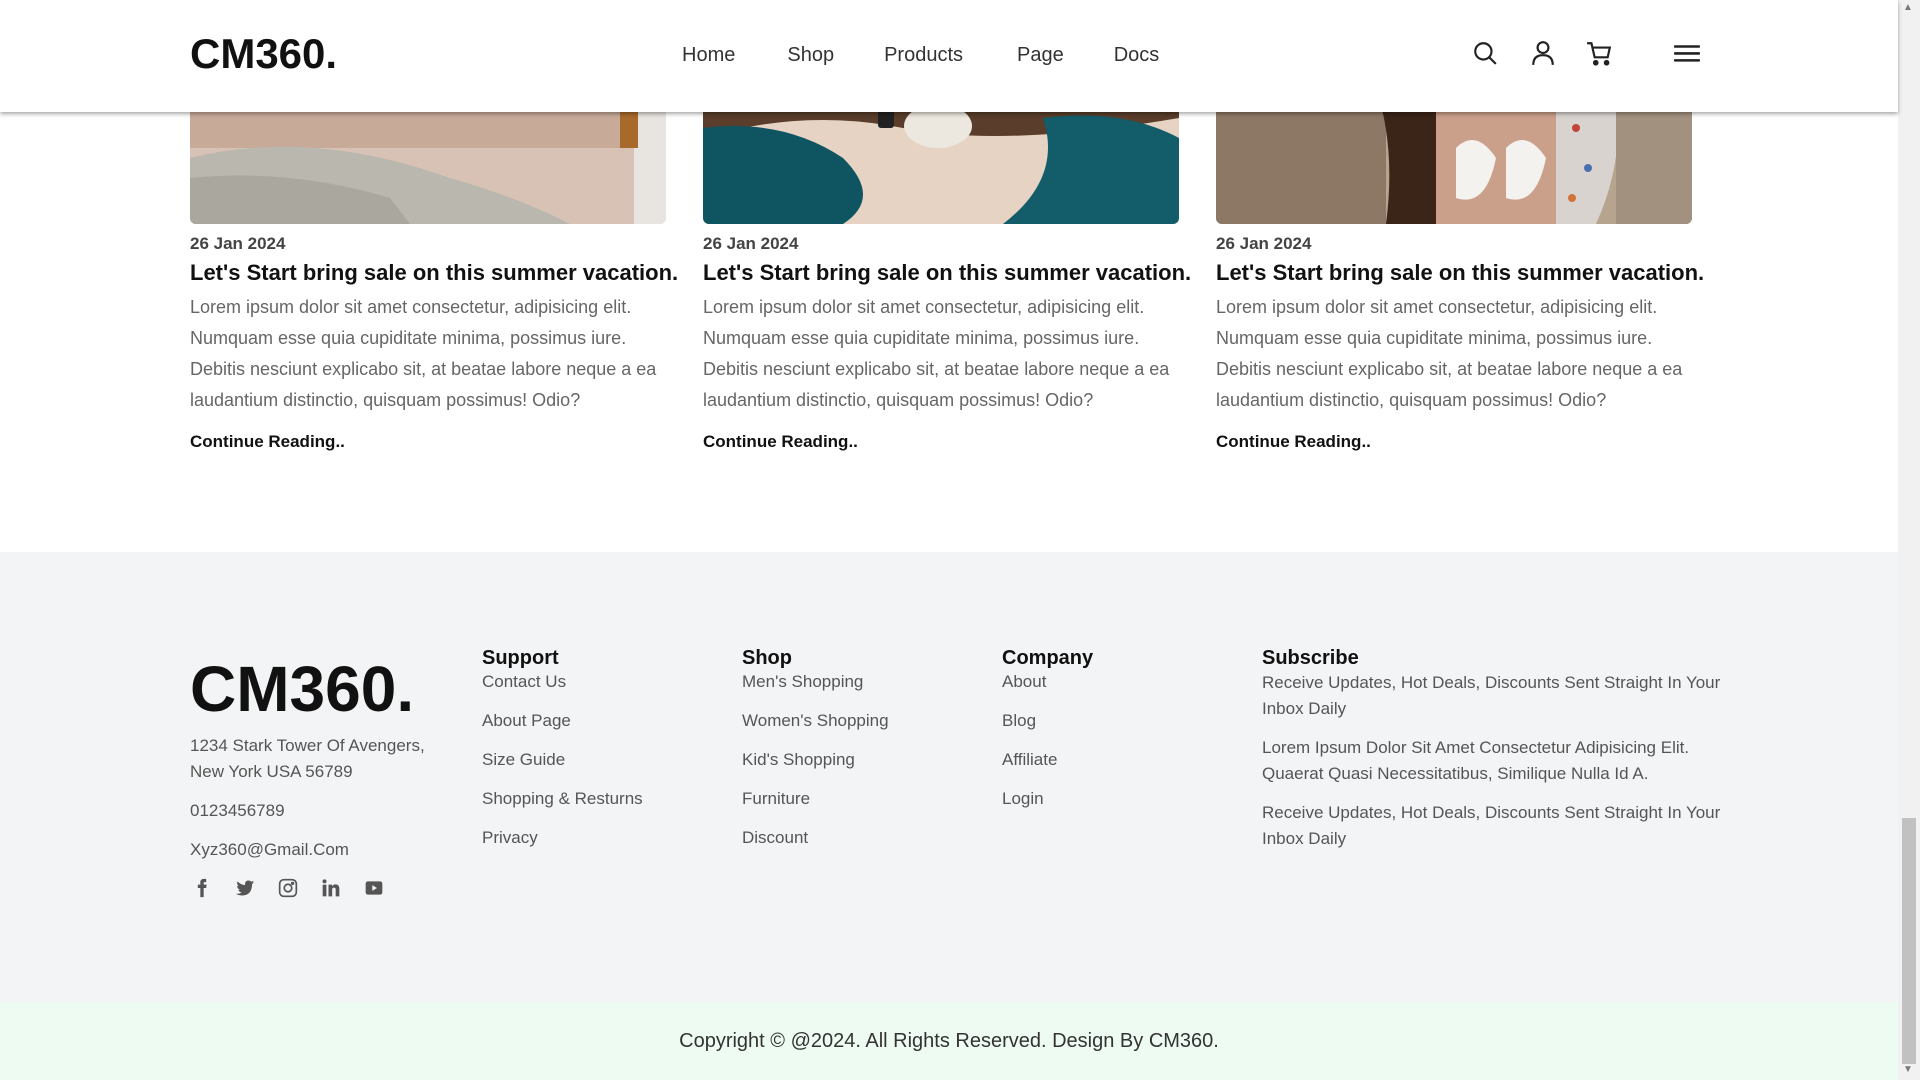 This screenshot has width=1920, height=1080. Describe the element at coordinates (815, 720) in the screenshot. I see `footer-link-womens-shopping: Women's Shopping` at that location.